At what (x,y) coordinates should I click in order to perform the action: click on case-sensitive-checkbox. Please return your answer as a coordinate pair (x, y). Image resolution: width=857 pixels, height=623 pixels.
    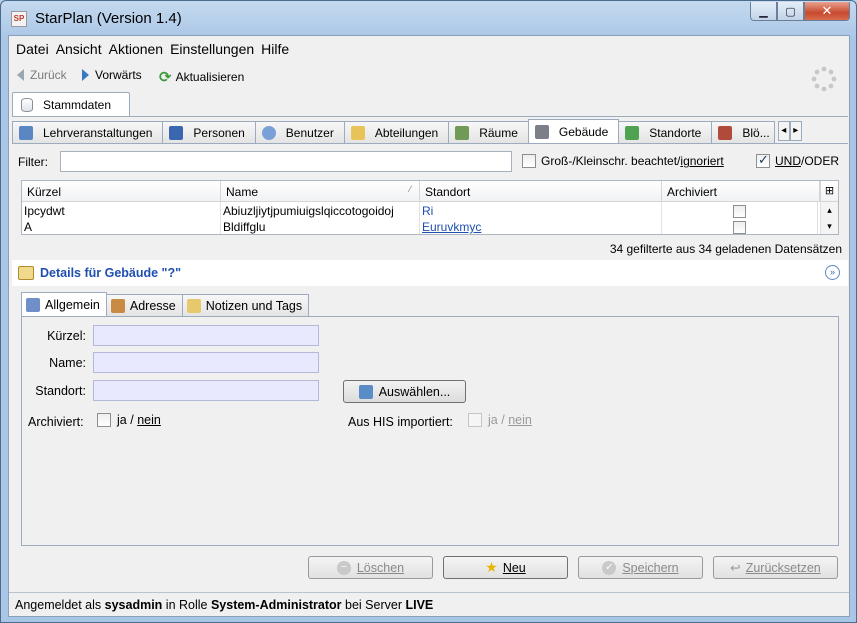
    Looking at the image, I should click on (529, 161).